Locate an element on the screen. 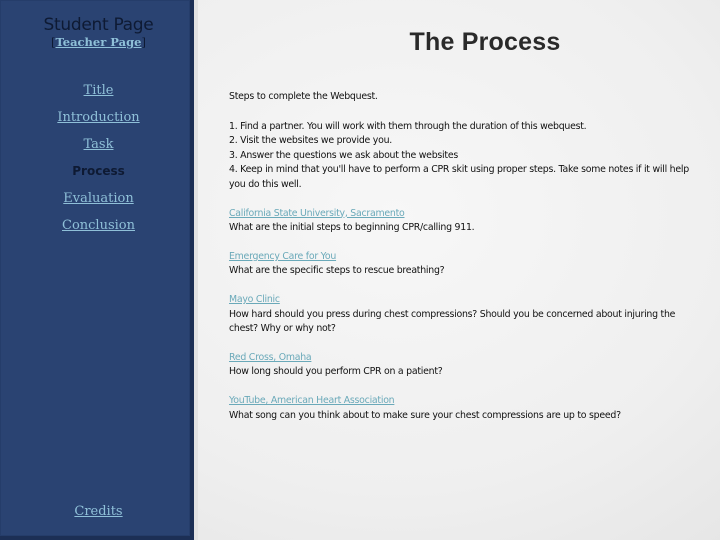  resource-link-emergency-care: Emergency Care for You is located at coordinates (282, 256).